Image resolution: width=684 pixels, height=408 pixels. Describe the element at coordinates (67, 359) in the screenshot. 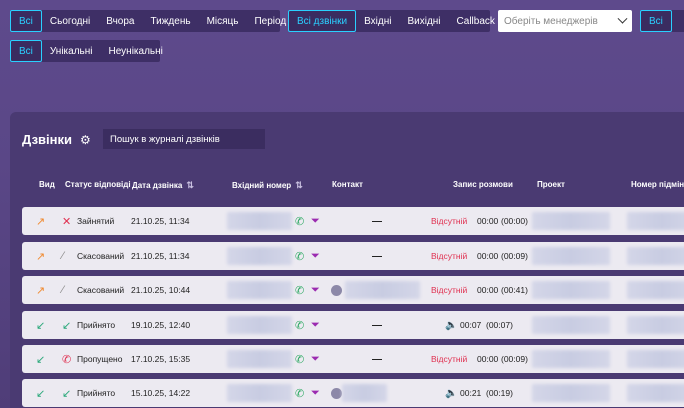

I see `missed-call-icon: ✆` at that location.